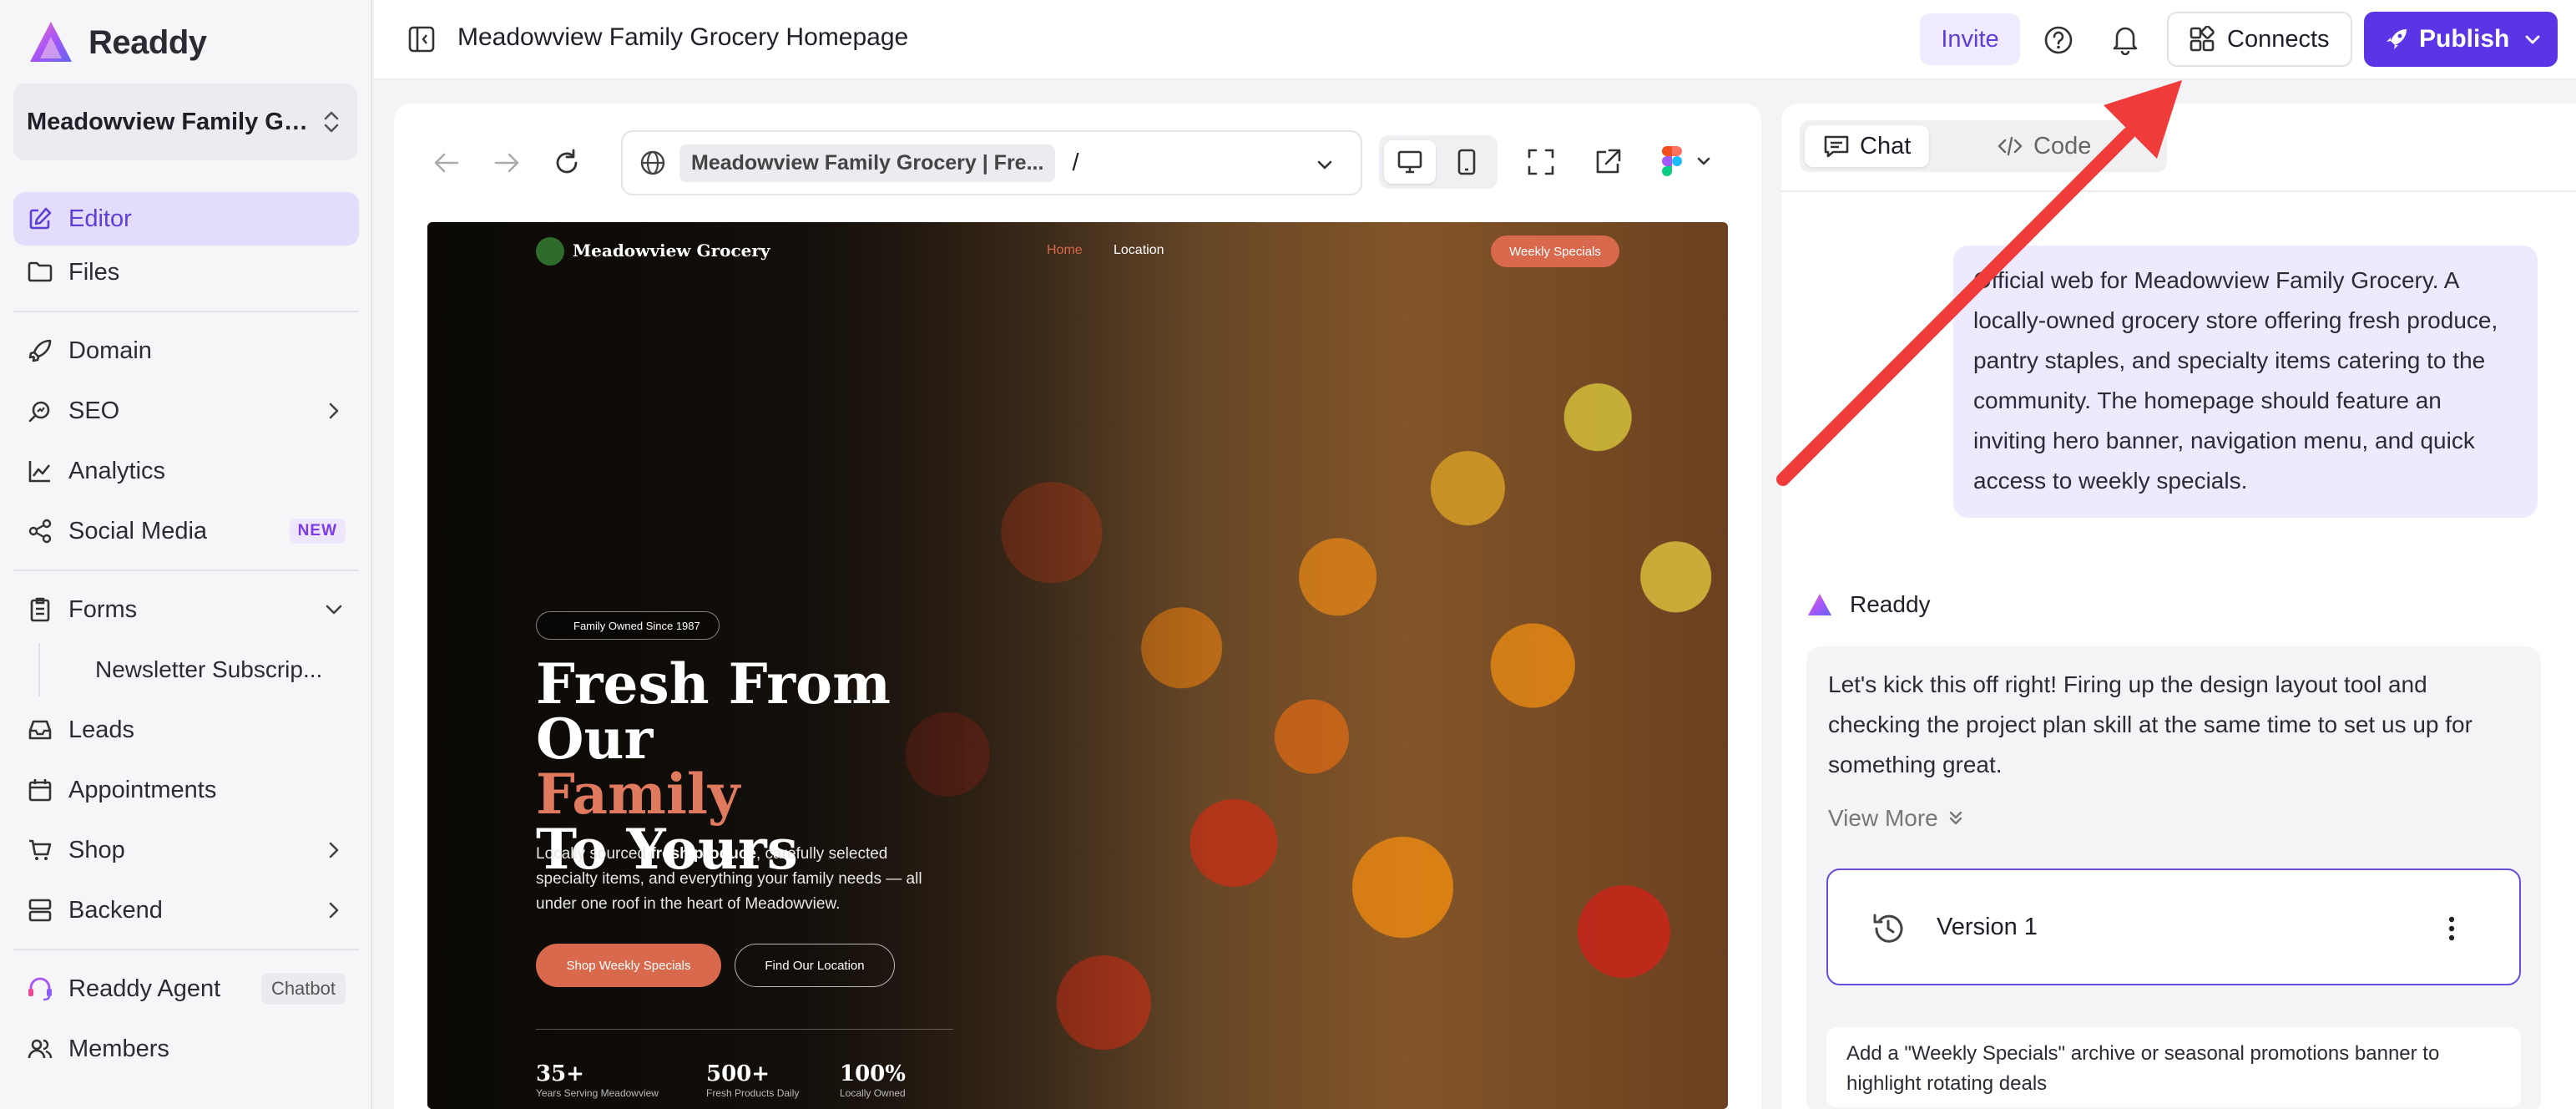 The image size is (2576, 1109). What do you see at coordinates (738, 1073) in the screenshot?
I see `stat-number: 500+` at bounding box center [738, 1073].